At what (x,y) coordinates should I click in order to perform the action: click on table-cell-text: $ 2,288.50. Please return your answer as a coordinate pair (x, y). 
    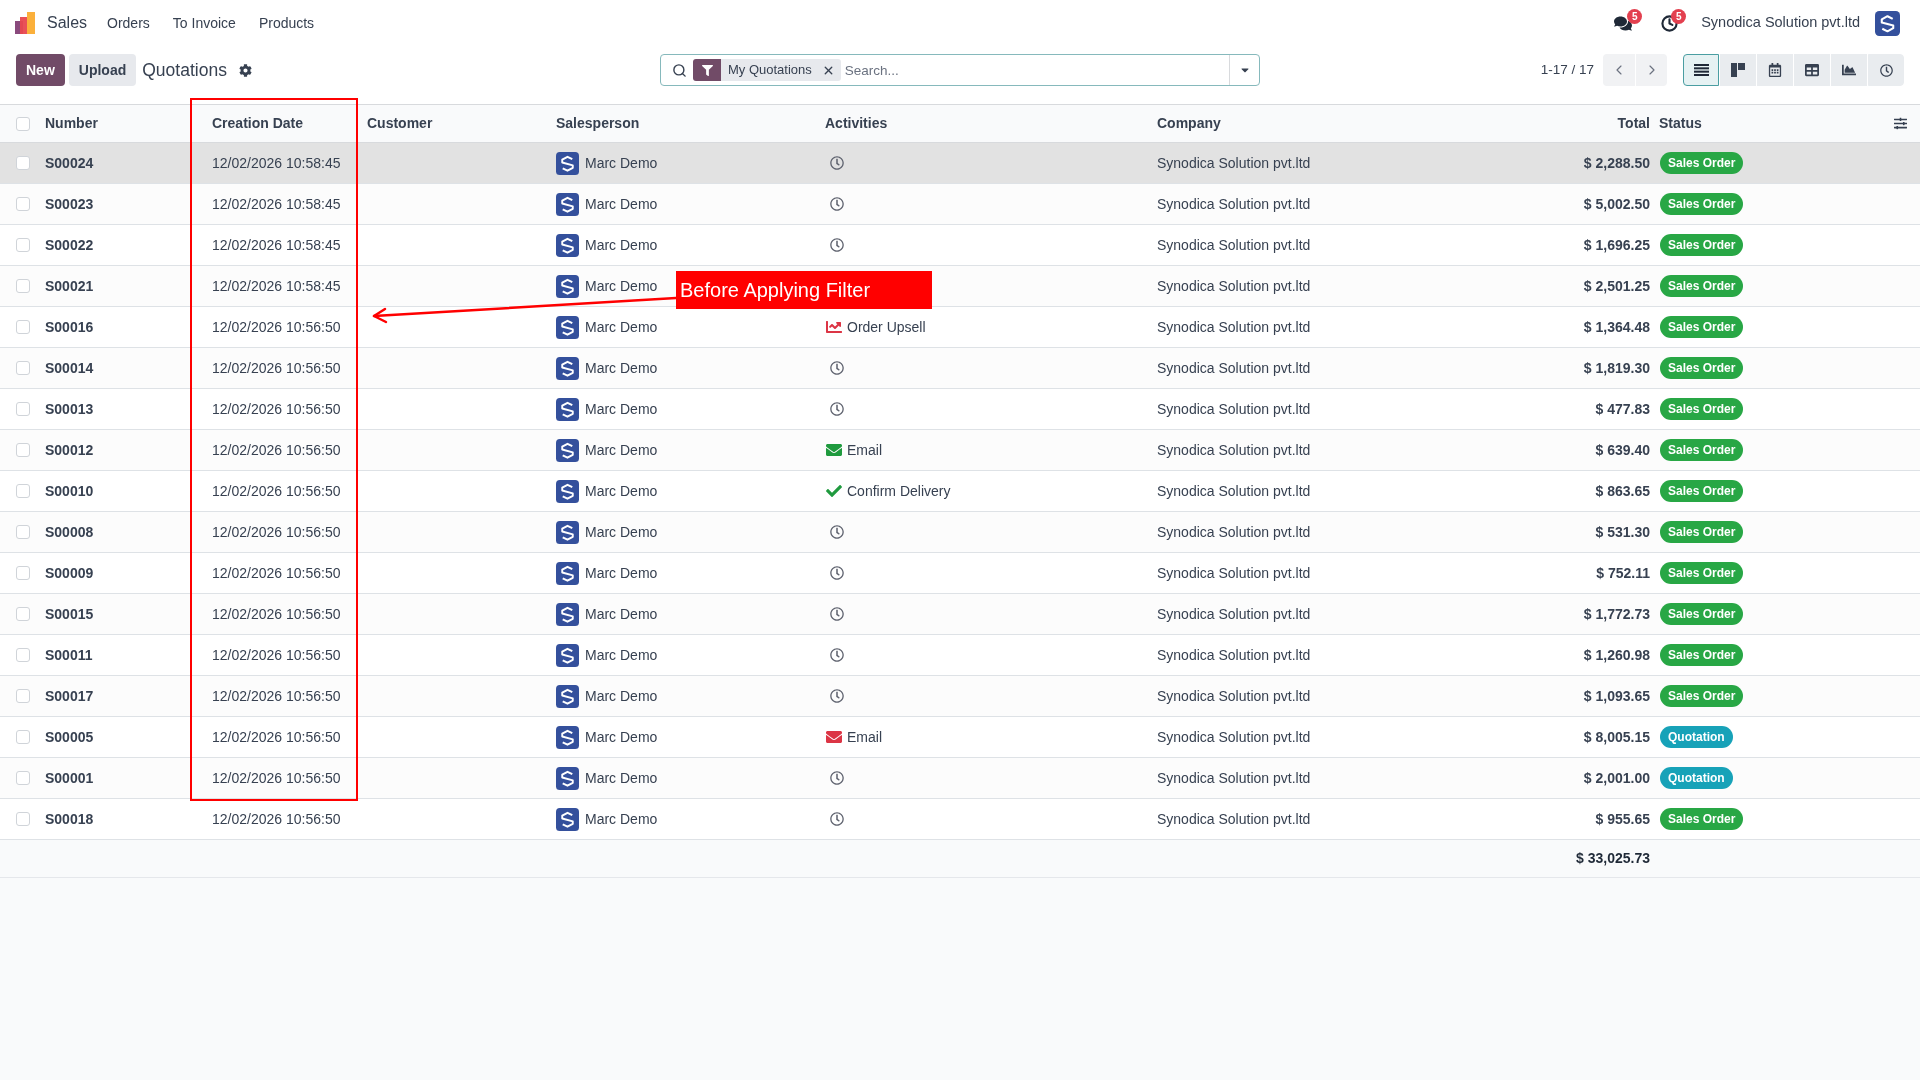
    Looking at the image, I should click on (1617, 163).